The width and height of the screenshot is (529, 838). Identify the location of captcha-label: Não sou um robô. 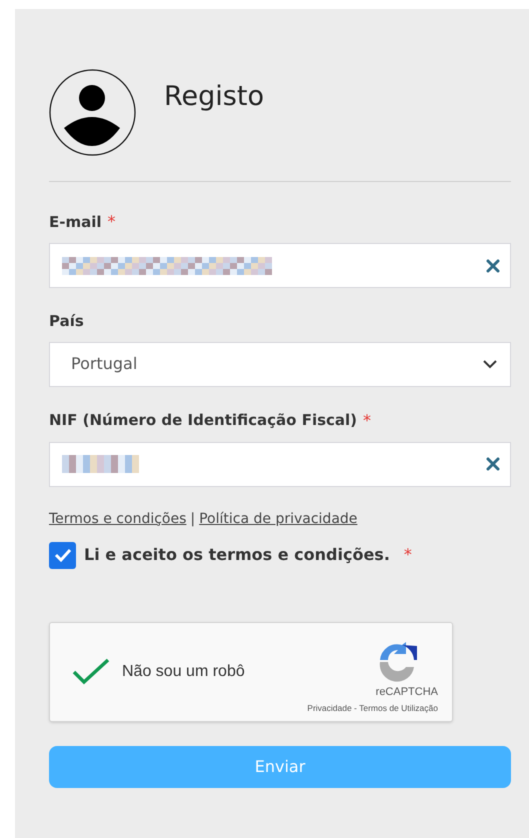
(183, 672).